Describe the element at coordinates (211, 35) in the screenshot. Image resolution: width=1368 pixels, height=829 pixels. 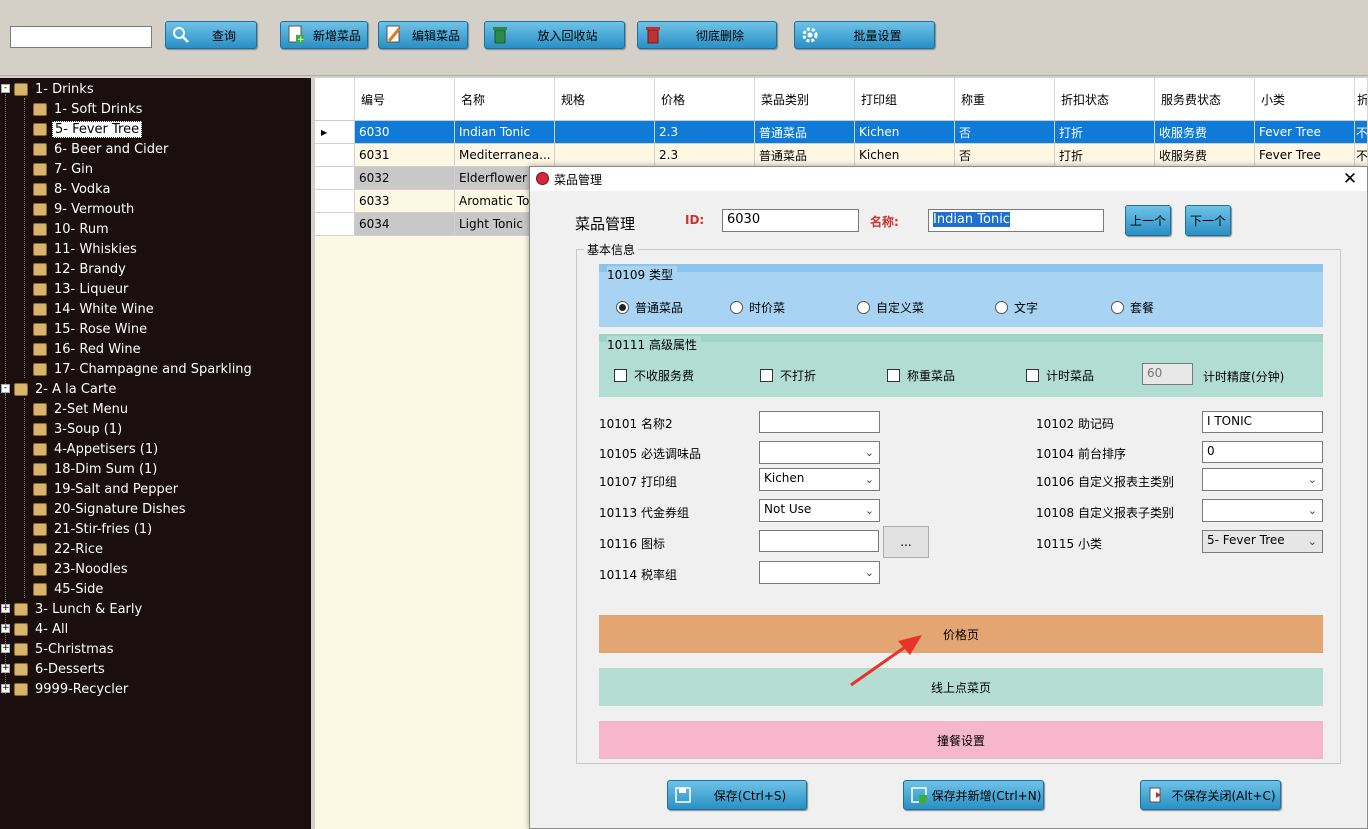
I see `query-button: 查询` at that location.